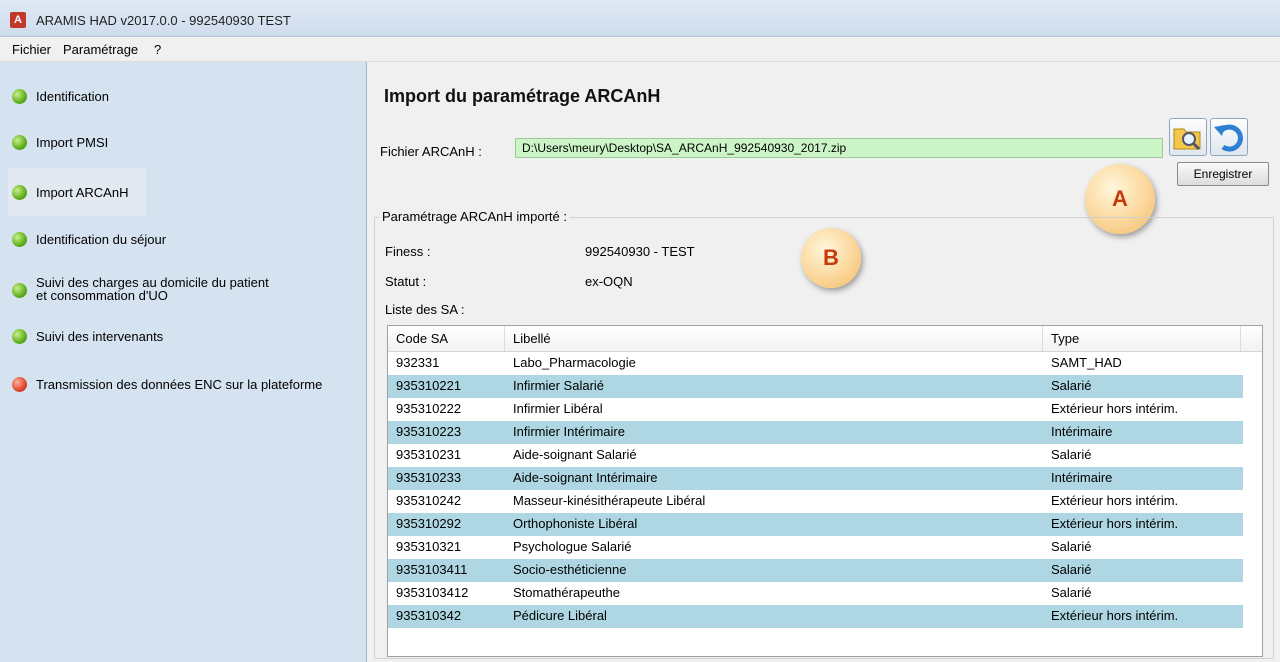  What do you see at coordinates (560, 615) in the screenshot?
I see `cell-libelle: Pédicure Libéral` at bounding box center [560, 615].